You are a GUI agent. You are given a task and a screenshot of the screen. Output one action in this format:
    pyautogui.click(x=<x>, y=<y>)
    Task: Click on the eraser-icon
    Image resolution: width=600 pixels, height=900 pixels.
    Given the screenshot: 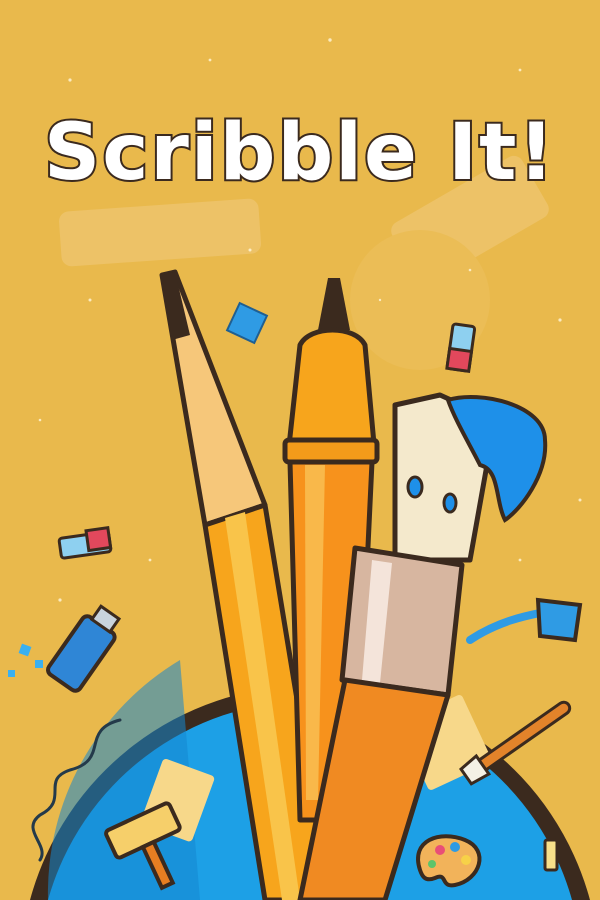 What is the action you would take?
    pyautogui.click(x=85, y=542)
    